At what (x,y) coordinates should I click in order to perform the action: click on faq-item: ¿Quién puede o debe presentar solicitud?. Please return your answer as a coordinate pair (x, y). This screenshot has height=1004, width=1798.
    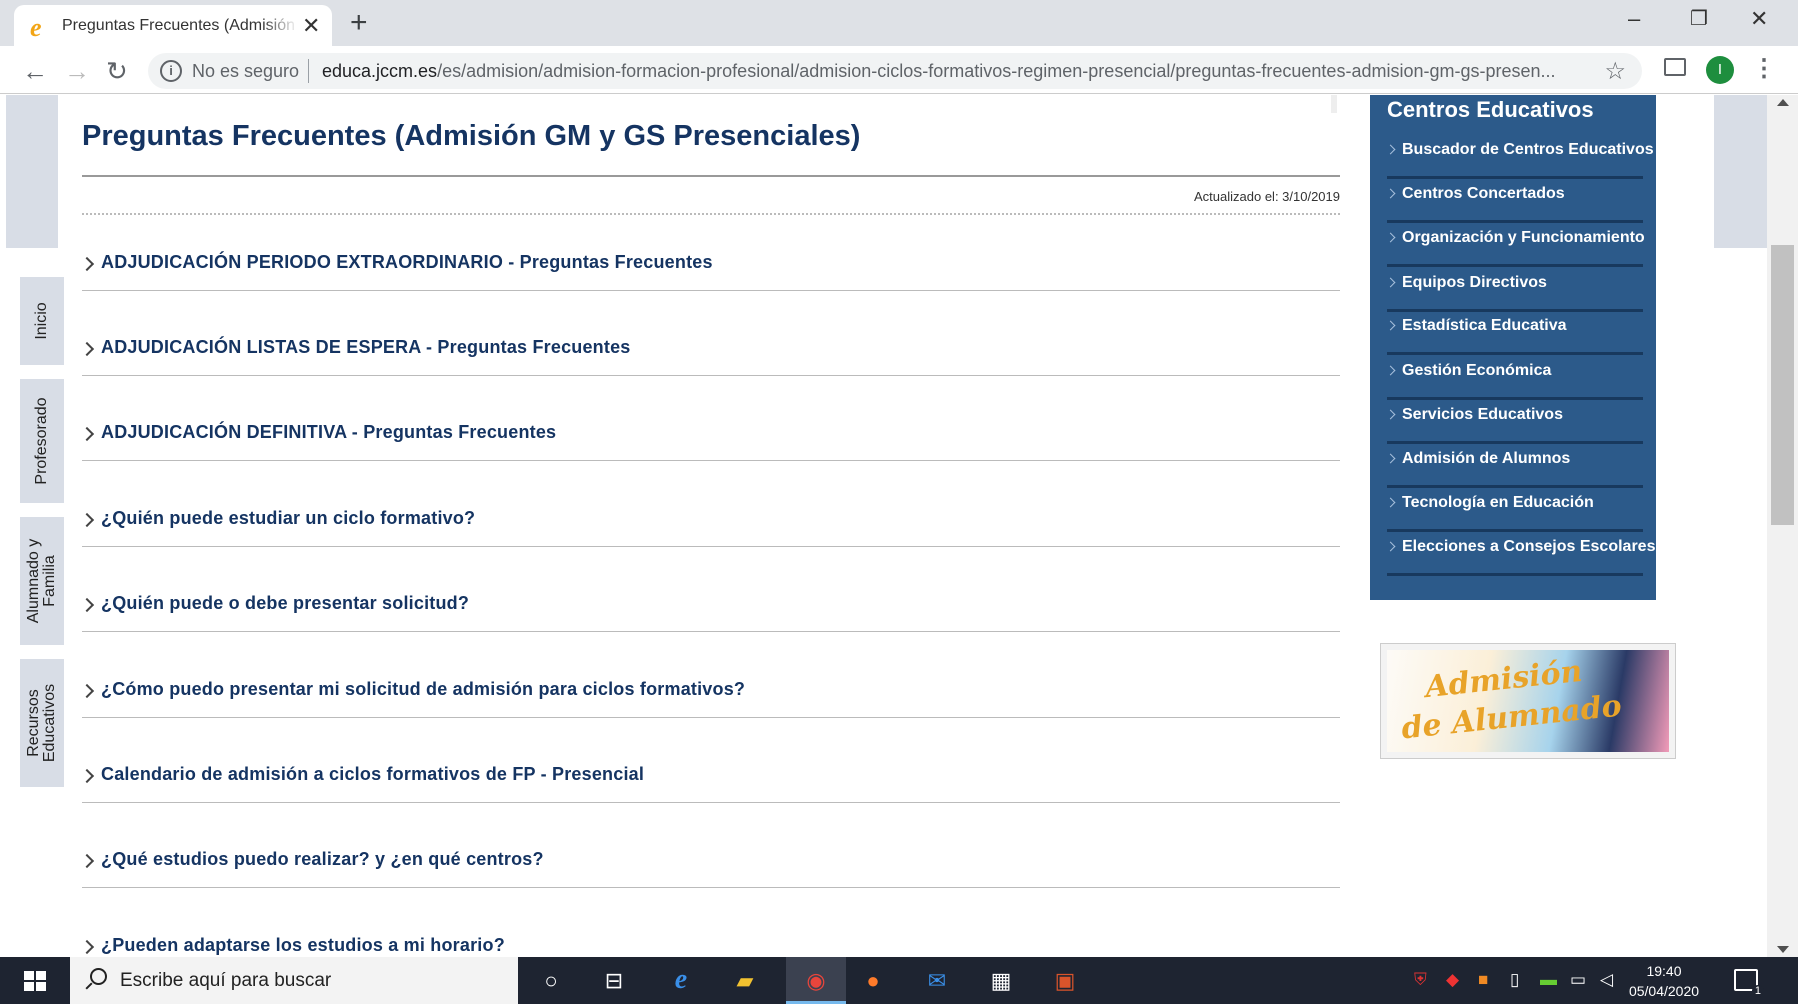
    Looking at the image, I should click on (709, 612).